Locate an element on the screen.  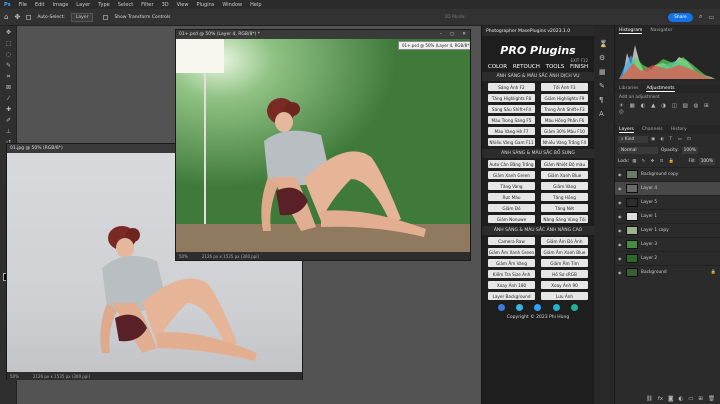
maximize-icon: ▢ is located at coordinates (452, 34).